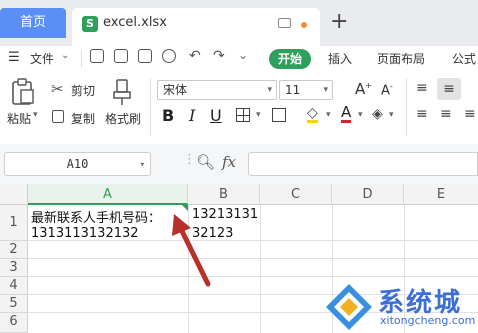  Describe the element at coordinates (243, 115) in the screenshot. I see `border-icon` at that location.